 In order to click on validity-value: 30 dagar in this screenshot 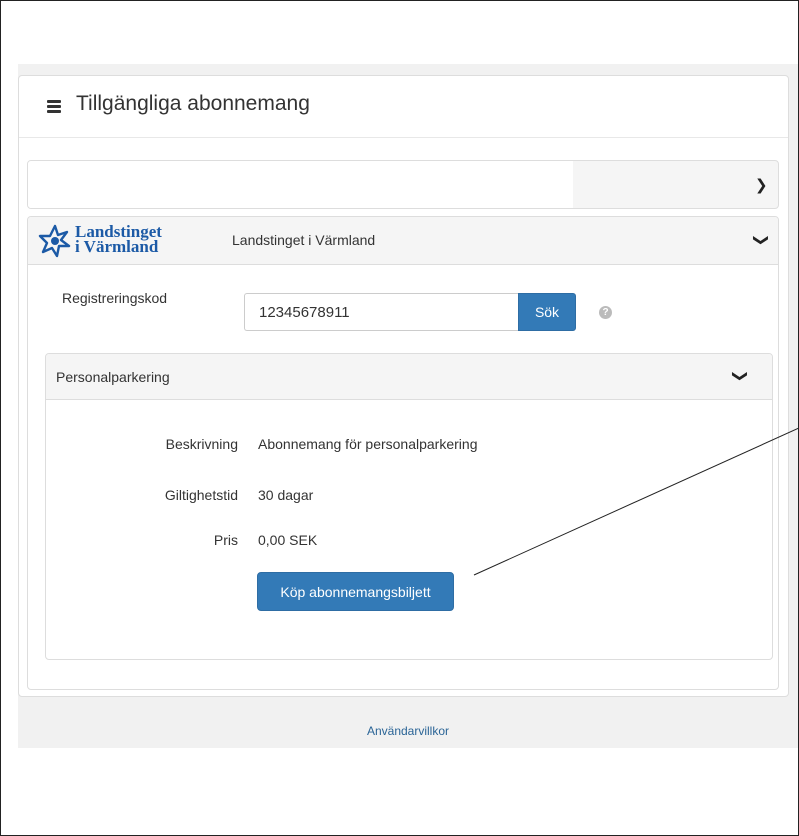, I will do `click(286, 495)`.